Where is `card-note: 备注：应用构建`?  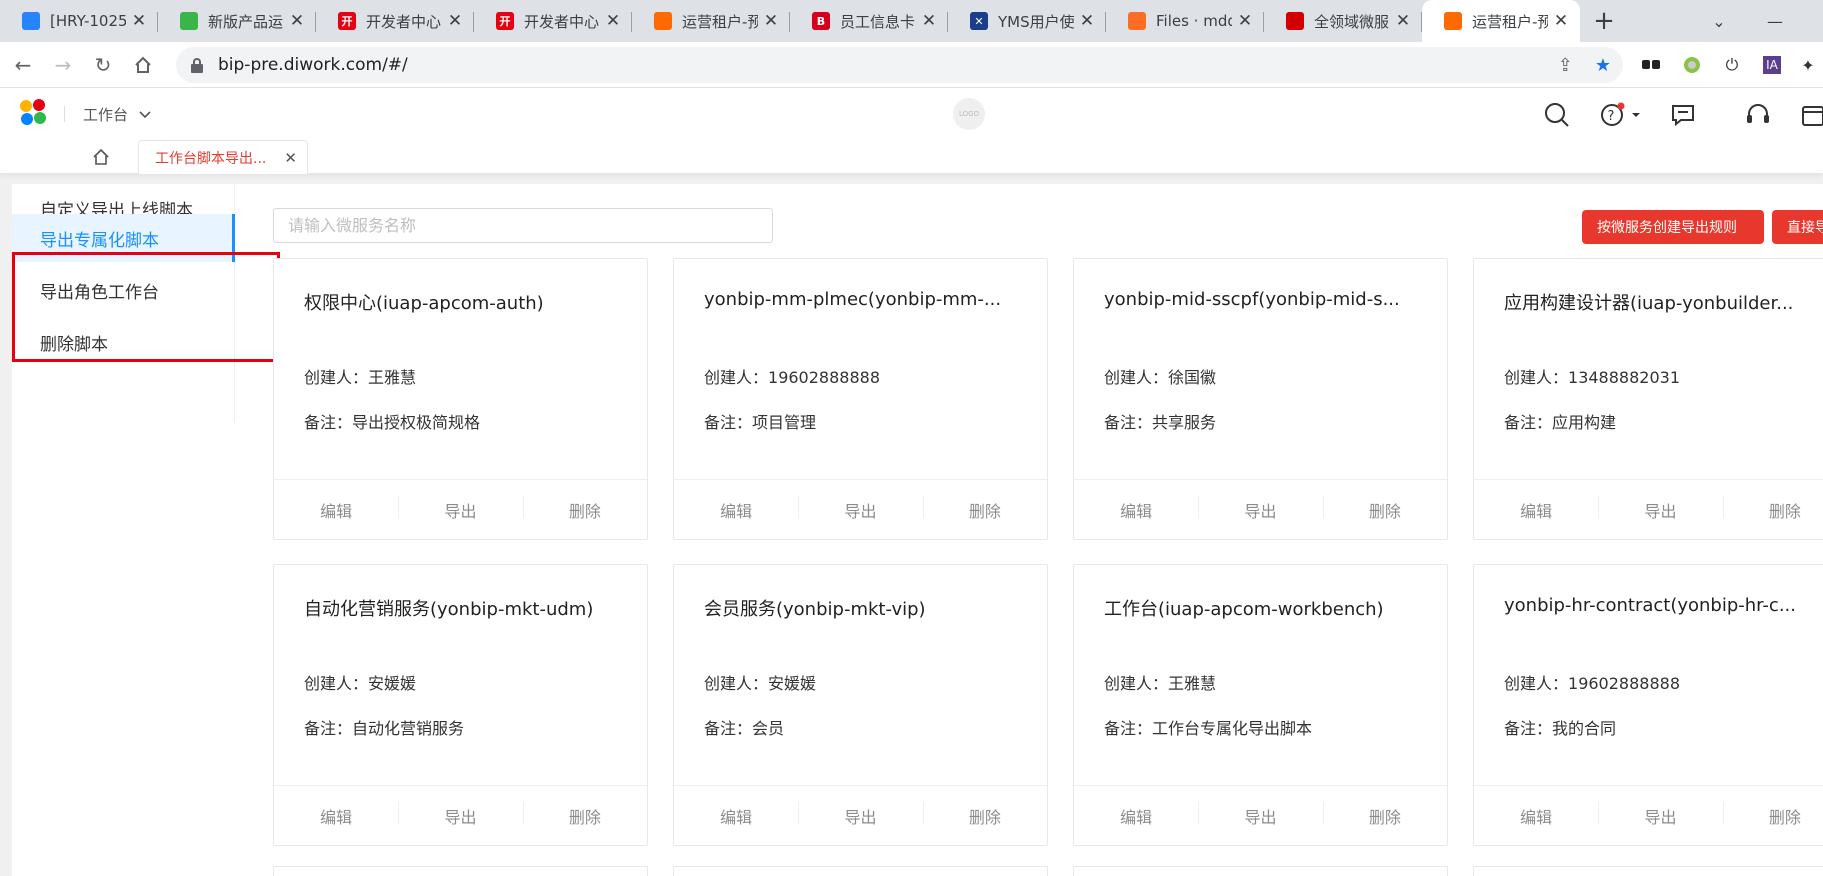 card-note: 备注：应用构建 is located at coordinates (1560, 421).